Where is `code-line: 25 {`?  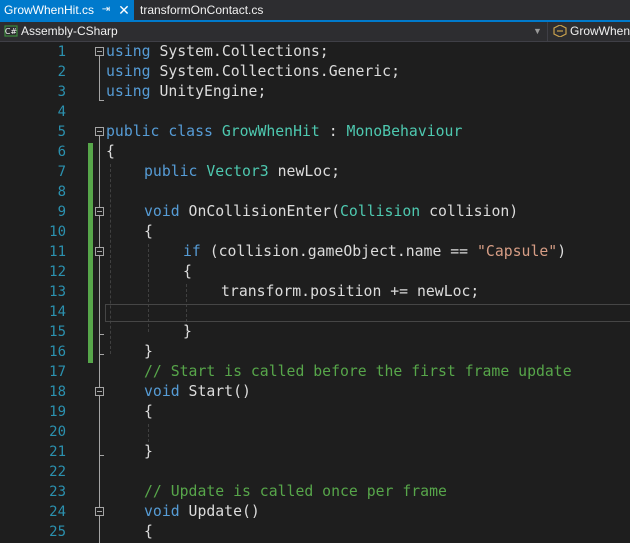 code-line: 25 { is located at coordinates (315, 532).